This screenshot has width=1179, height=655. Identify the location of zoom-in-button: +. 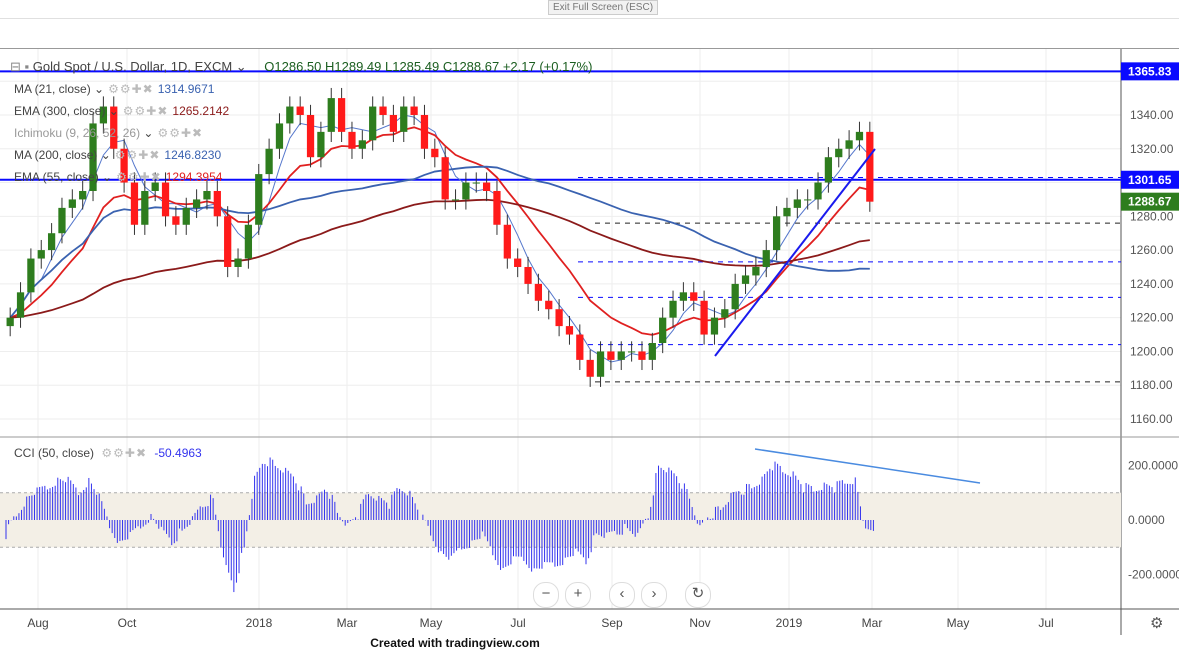
(578, 595).